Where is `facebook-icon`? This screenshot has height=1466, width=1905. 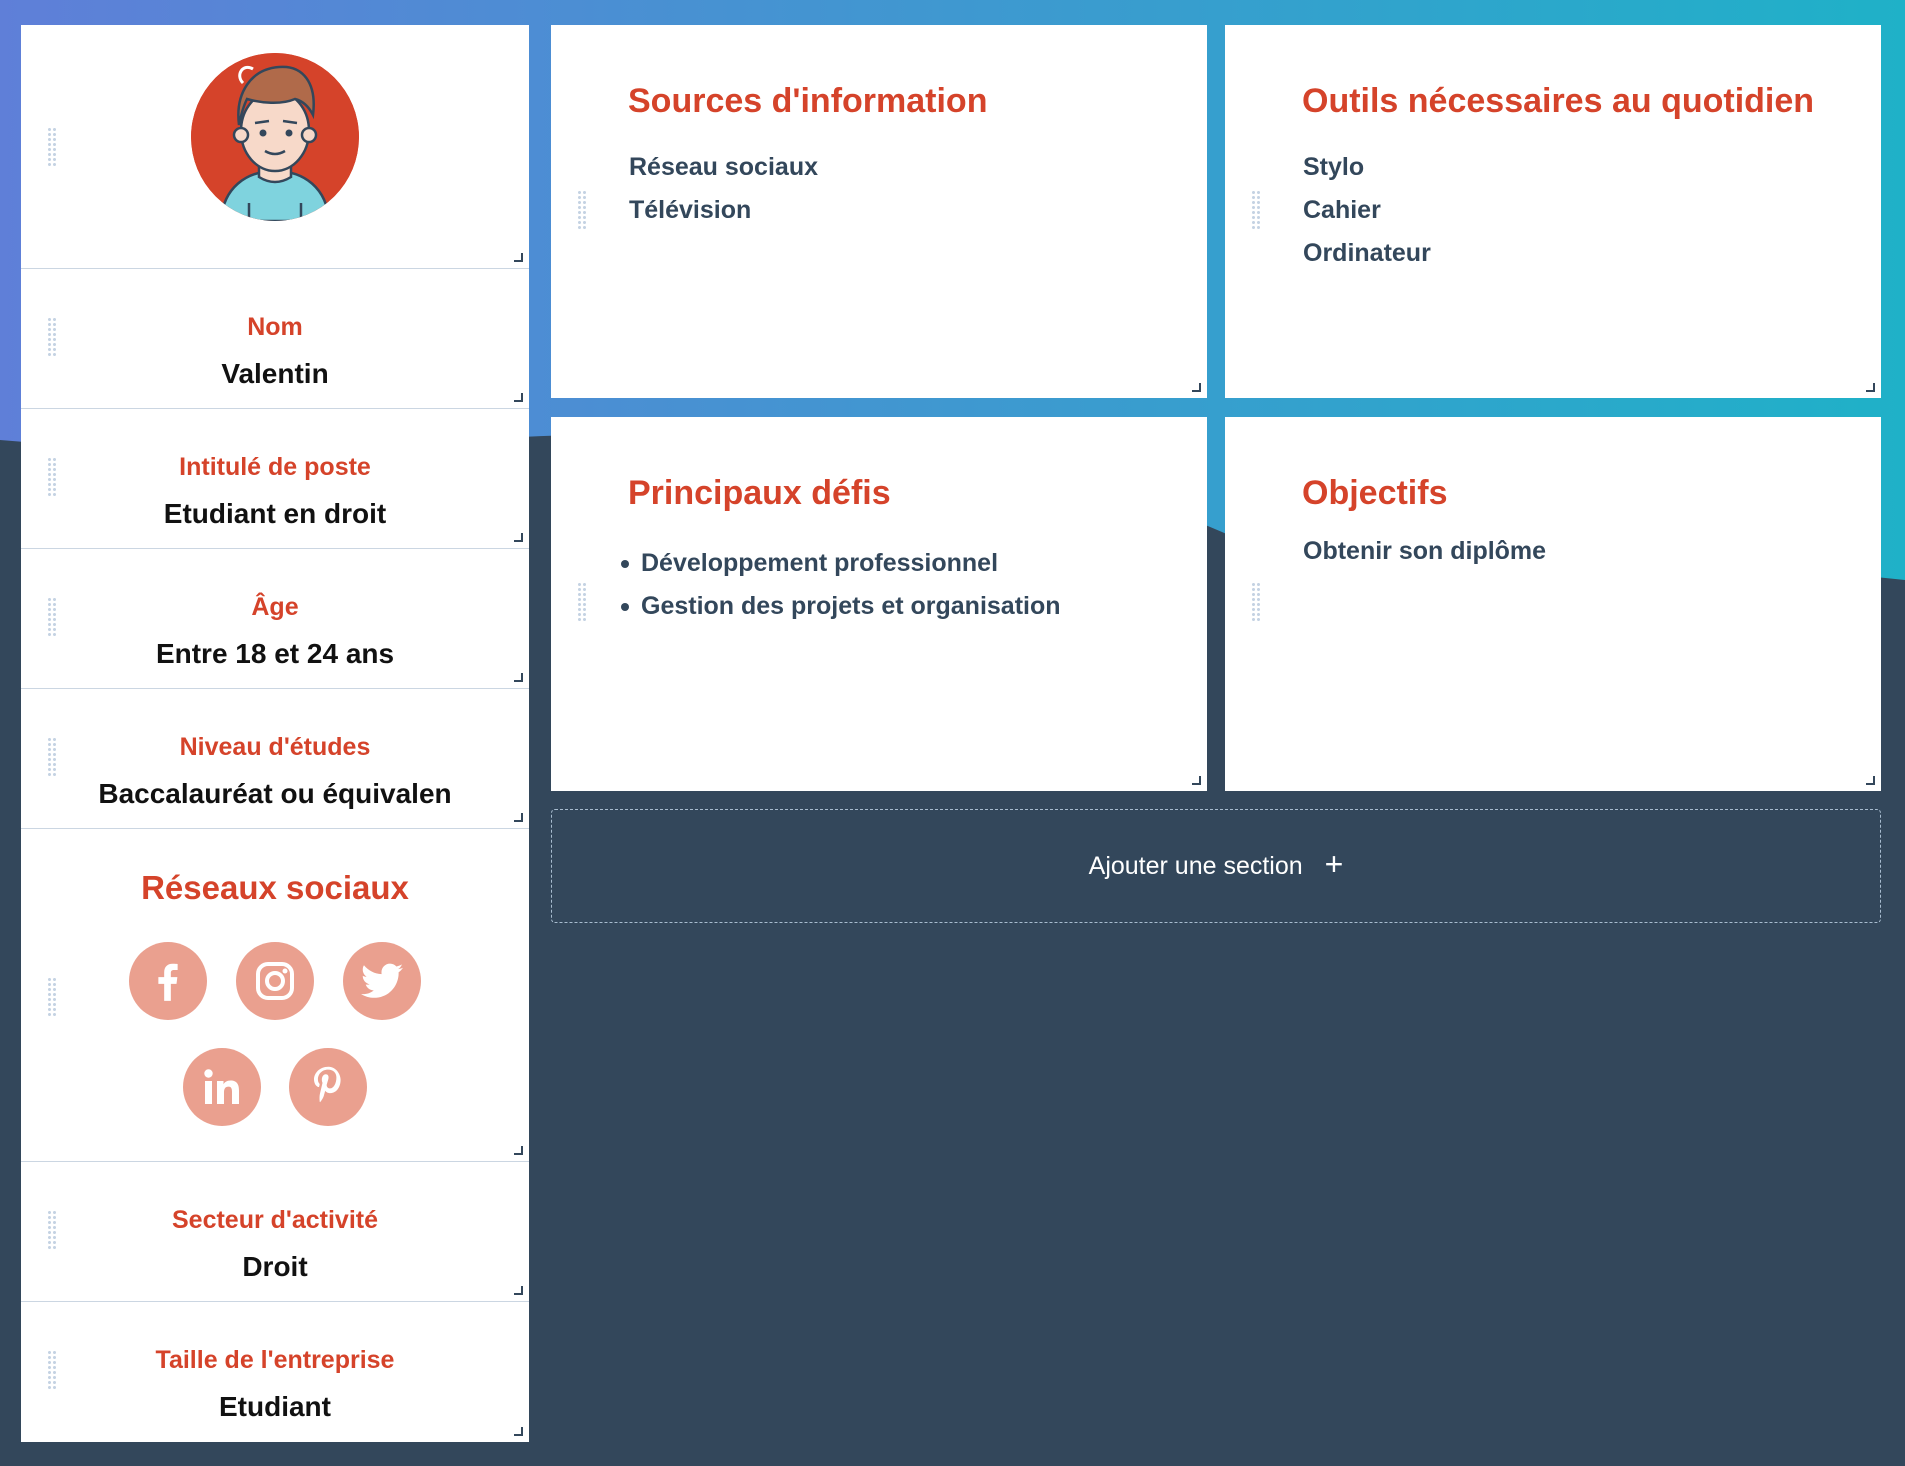 facebook-icon is located at coordinates (168, 981).